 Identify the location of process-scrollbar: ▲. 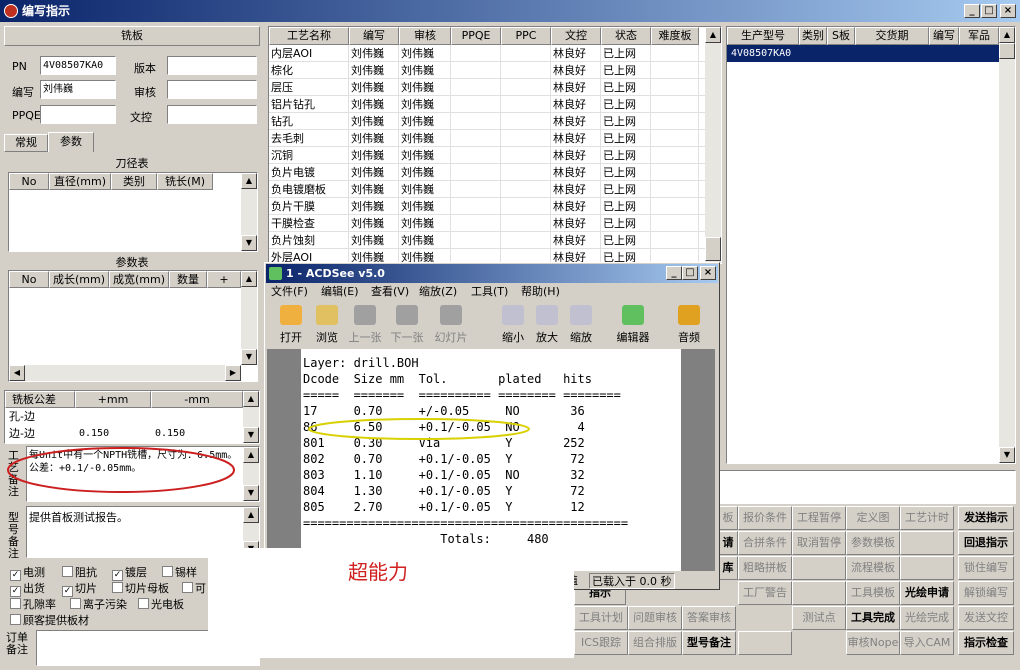
(713, 145).